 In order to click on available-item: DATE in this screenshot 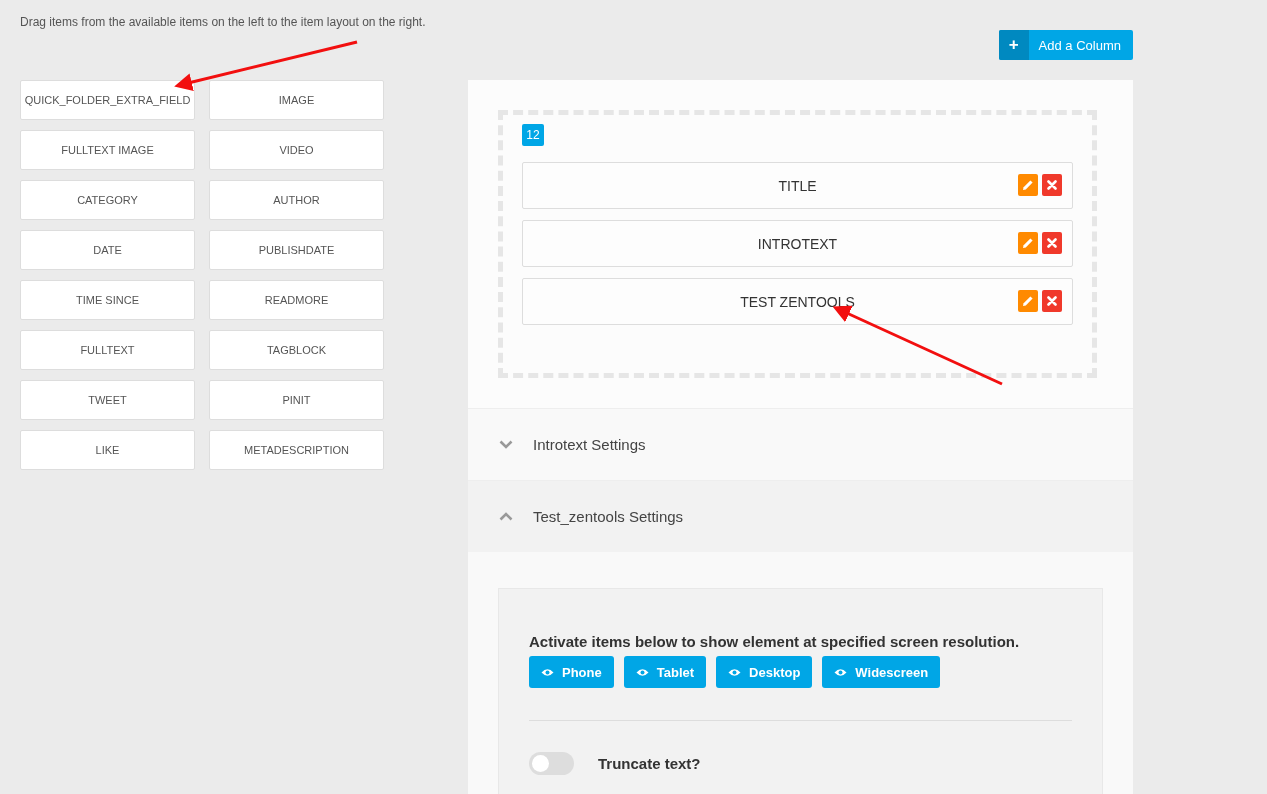, I will do `click(107, 250)`.